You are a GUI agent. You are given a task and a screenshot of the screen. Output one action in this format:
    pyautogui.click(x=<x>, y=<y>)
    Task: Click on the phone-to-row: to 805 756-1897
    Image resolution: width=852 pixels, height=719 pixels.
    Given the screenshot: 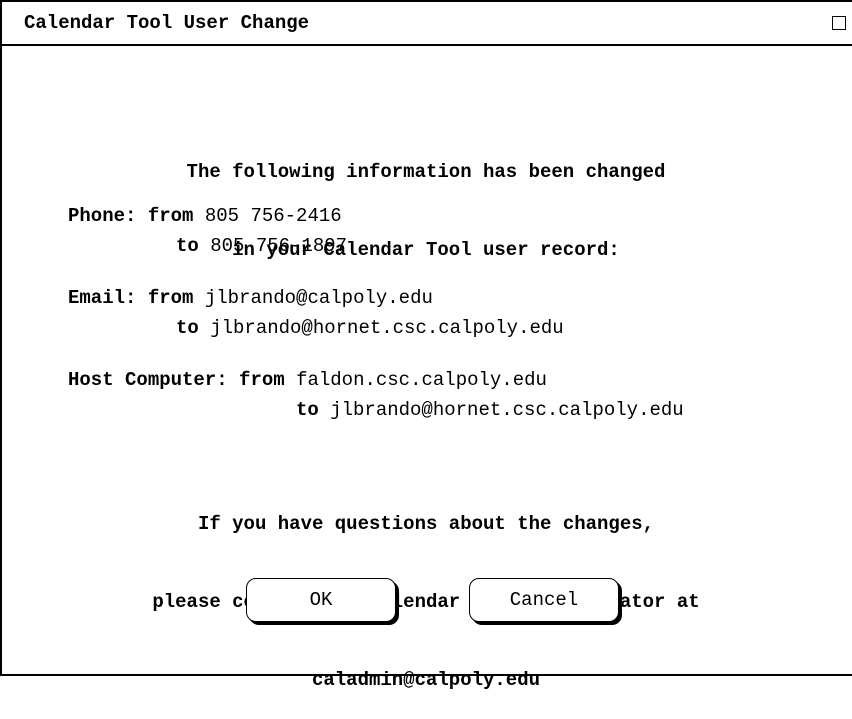 What is the action you would take?
    pyautogui.click(x=261, y=246)
    